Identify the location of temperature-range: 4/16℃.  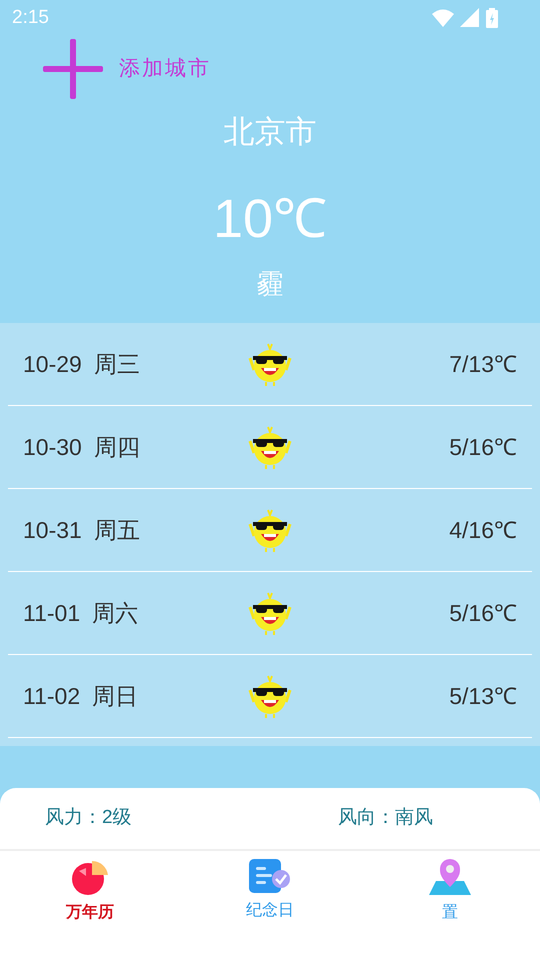
(483, 530).